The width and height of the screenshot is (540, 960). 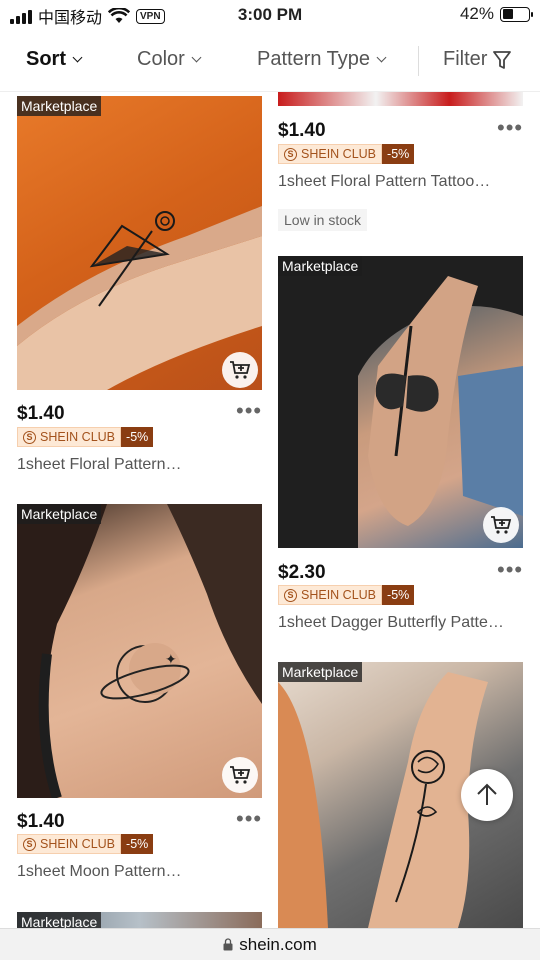 I want to click on sort-dropdown: Sort, so click(x=54, y=59).